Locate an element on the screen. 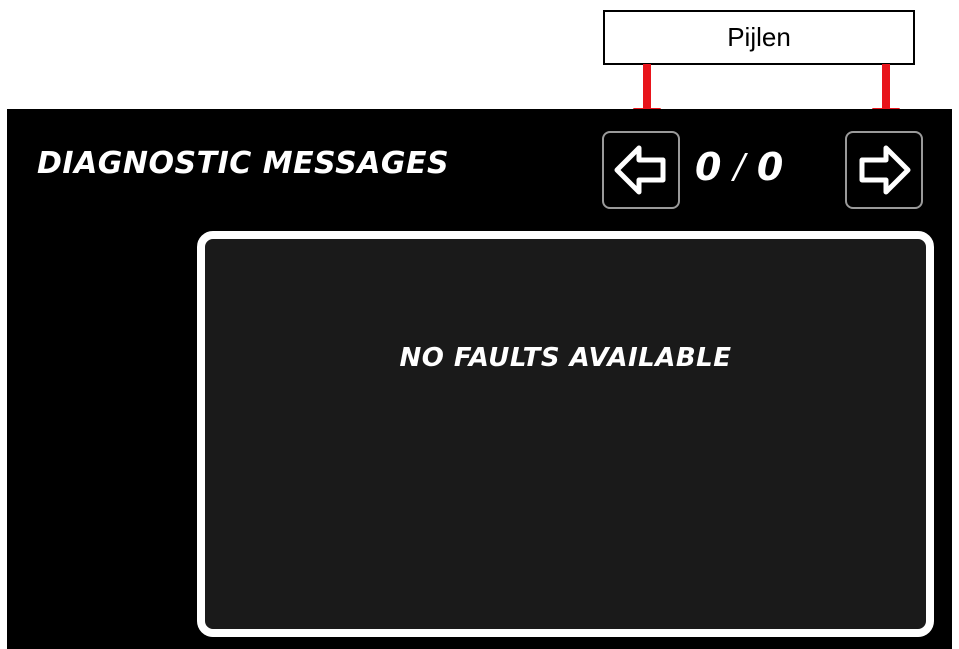 Image resolution: width=959 pixels, height=649 pixels. previous-message-button is located at coordinates (641, 170).